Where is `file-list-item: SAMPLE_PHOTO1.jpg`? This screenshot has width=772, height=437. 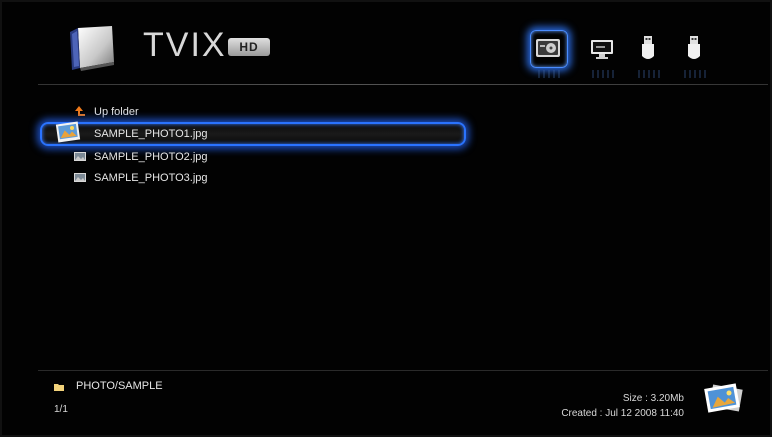
file-list-item: SAMPLE_PHOTO1.jpg is located at coordinates (253, 133).